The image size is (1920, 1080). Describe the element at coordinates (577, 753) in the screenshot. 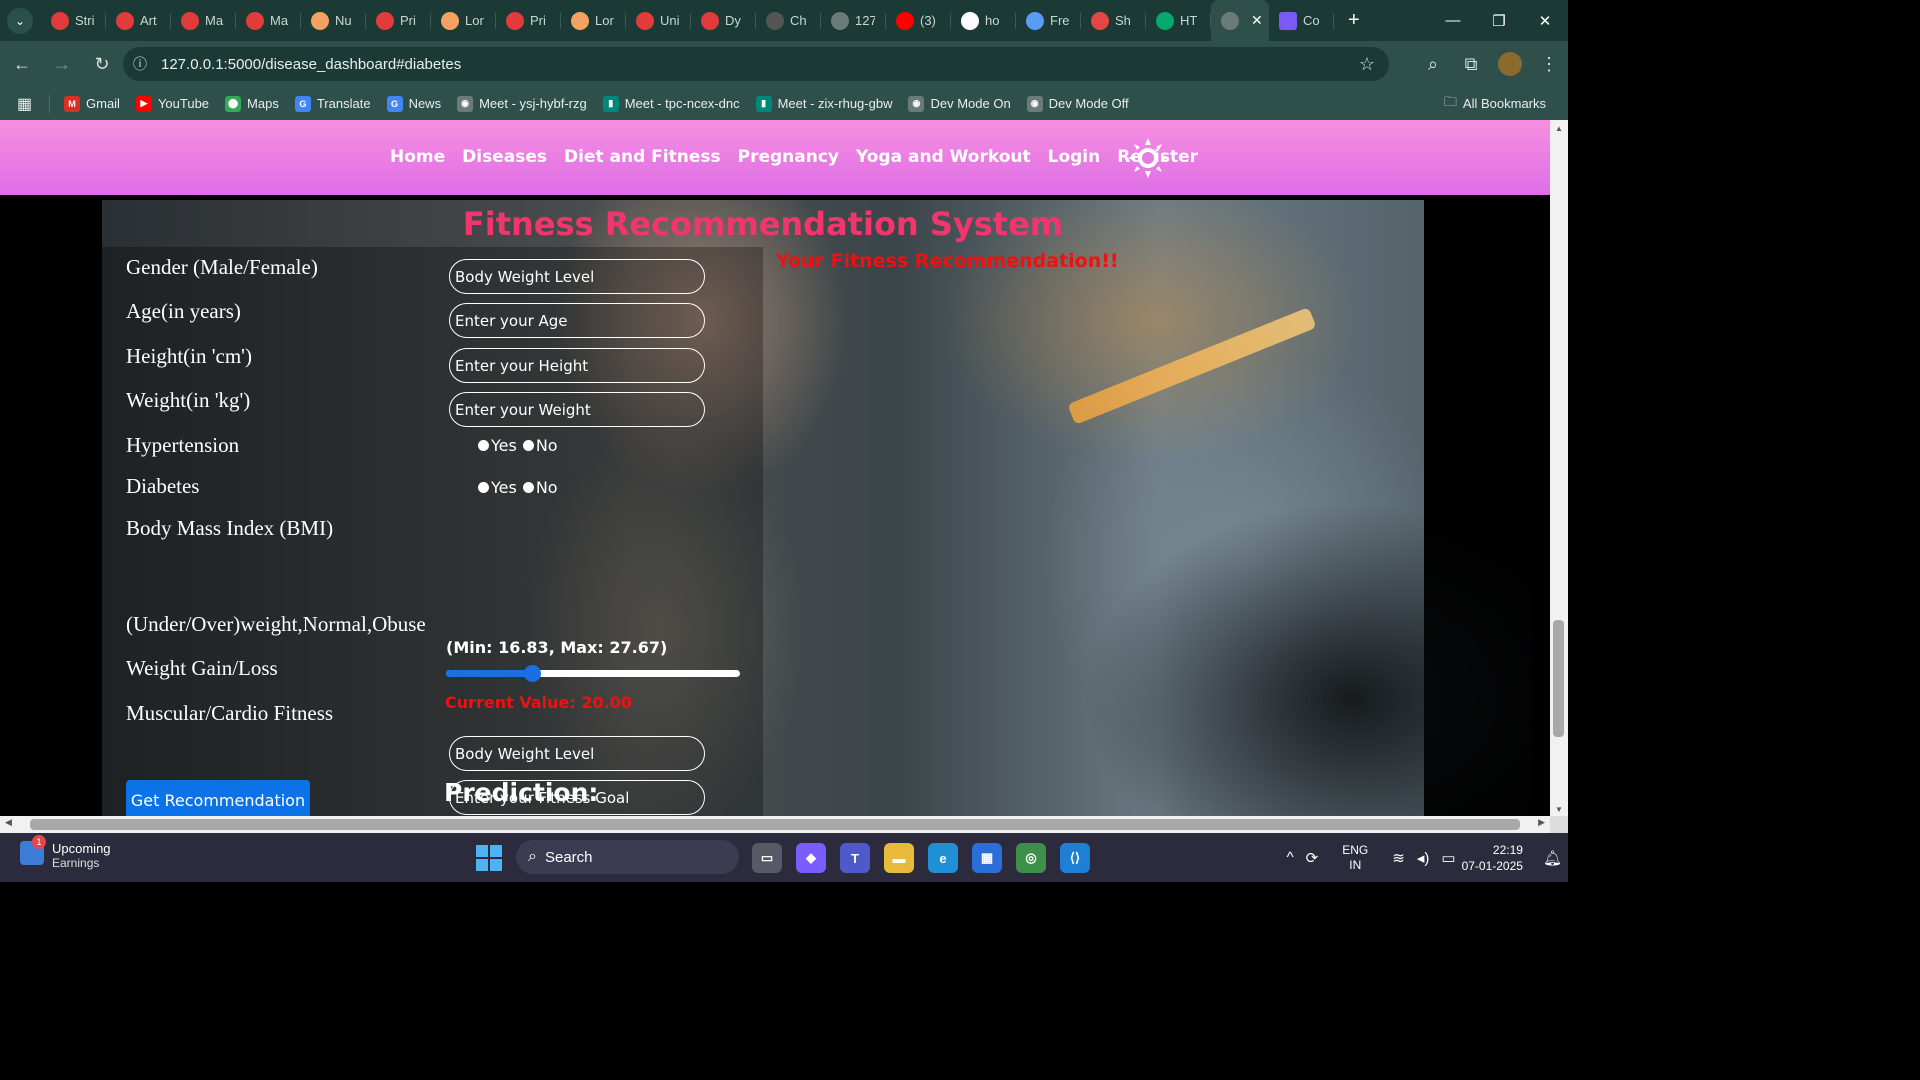

I see `weight-level-input: Body Weight Level` at that location.